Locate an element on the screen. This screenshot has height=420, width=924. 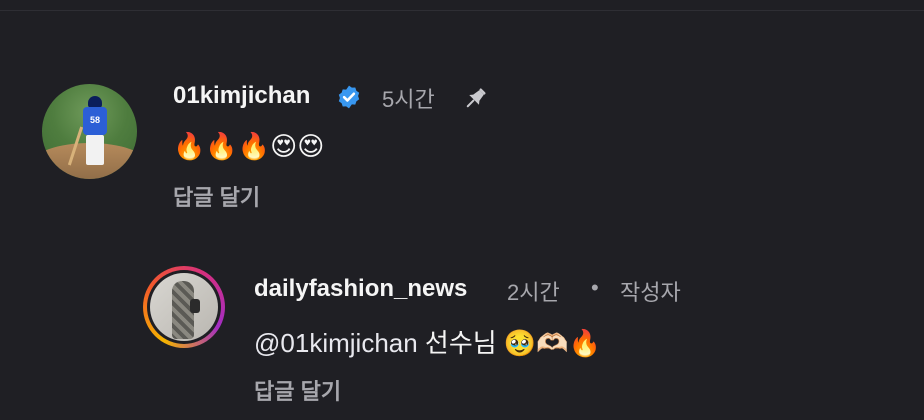
avatar-ring-inner is located at coordinates (184, 307).